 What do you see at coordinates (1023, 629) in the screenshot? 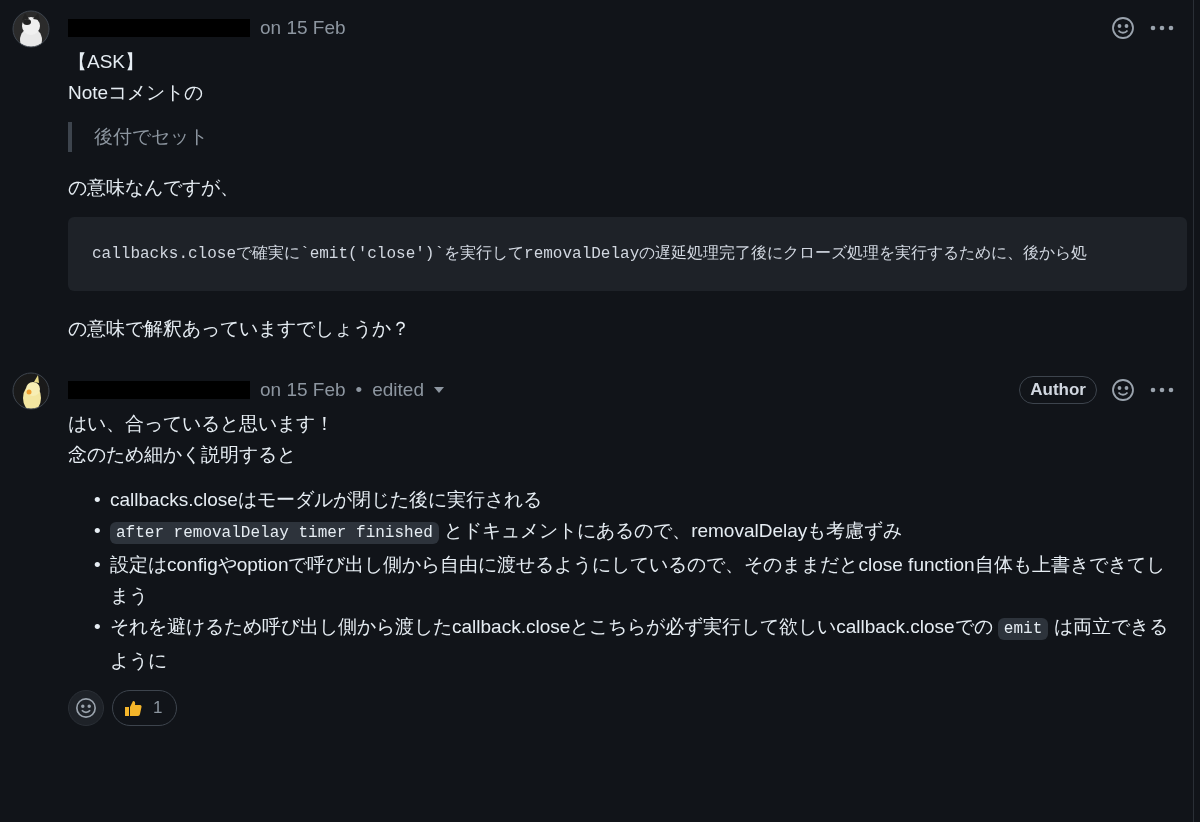
I see `inline-code: emit` at bounding box center [1023, 629].